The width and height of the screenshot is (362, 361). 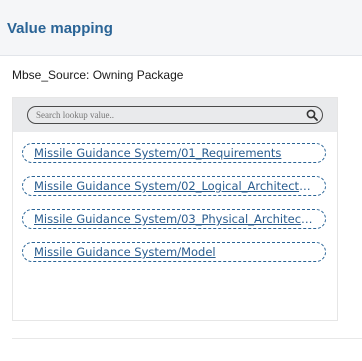 I want to click on footer-divider, so click(x=187, y=338).